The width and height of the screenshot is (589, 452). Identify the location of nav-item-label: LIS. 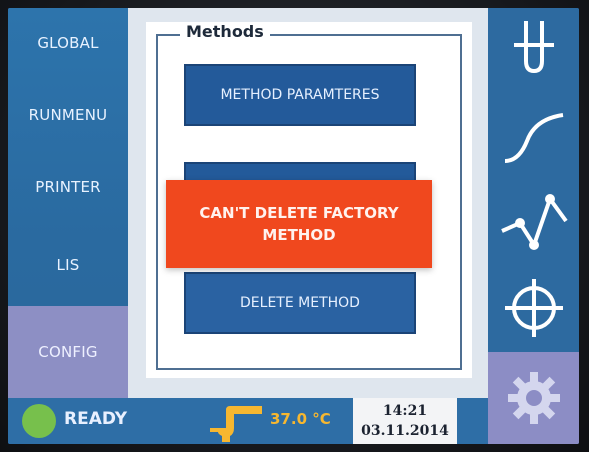
(68, 265).